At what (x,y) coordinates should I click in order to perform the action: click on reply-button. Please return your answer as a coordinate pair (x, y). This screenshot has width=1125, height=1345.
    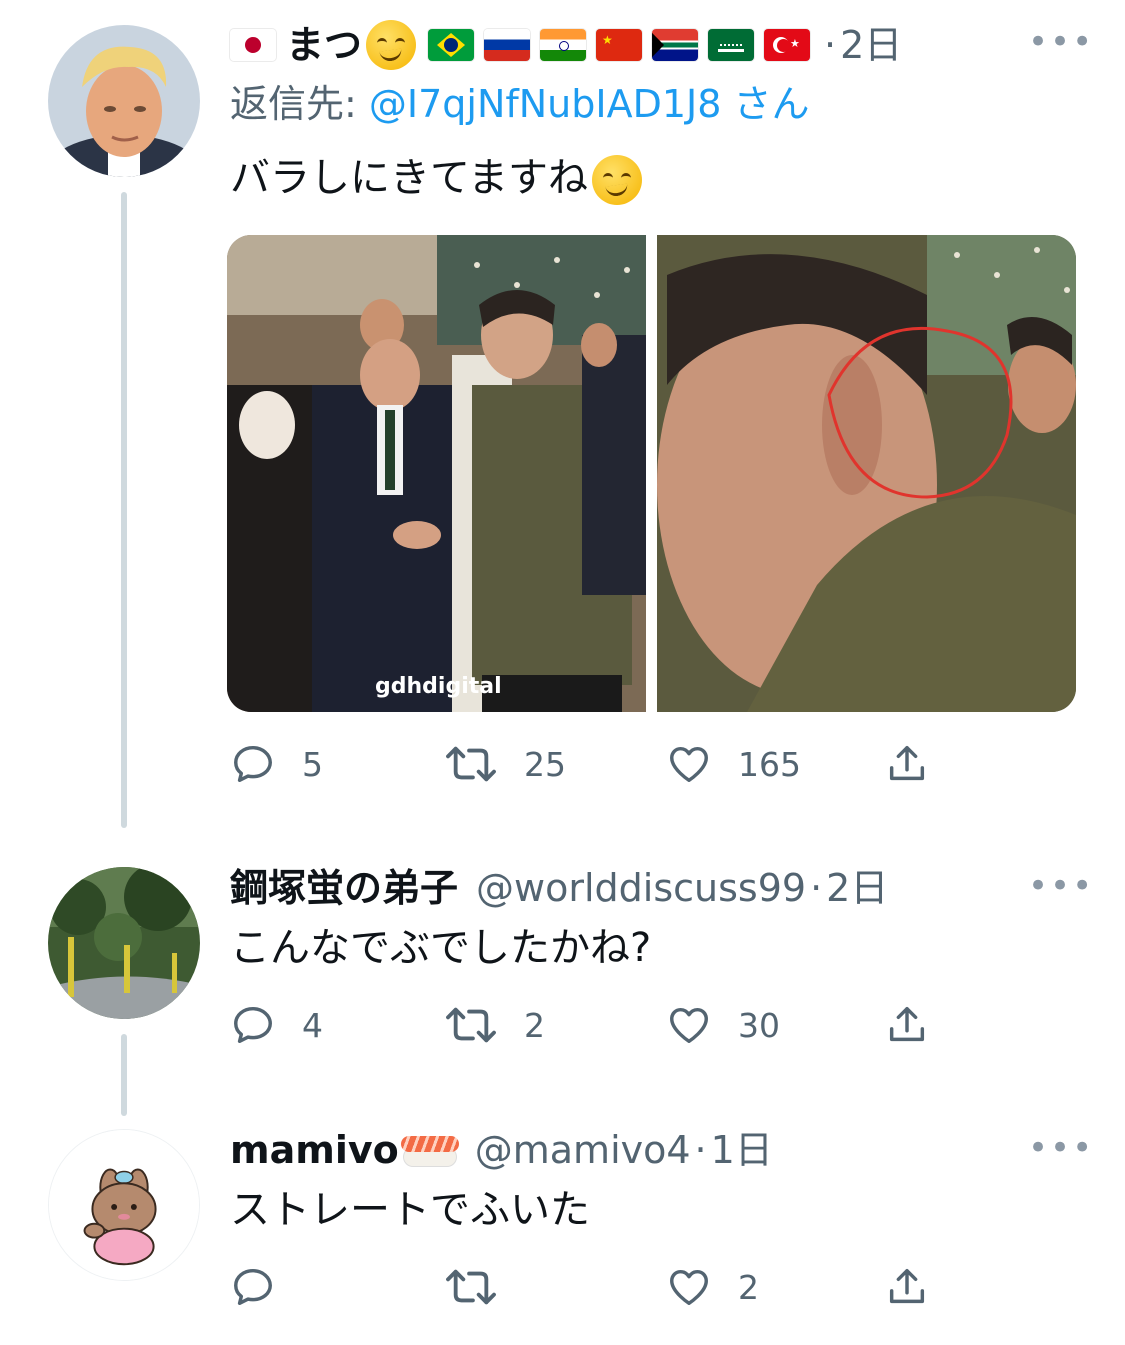
    Looking at the image, I should click on (253, 1287).